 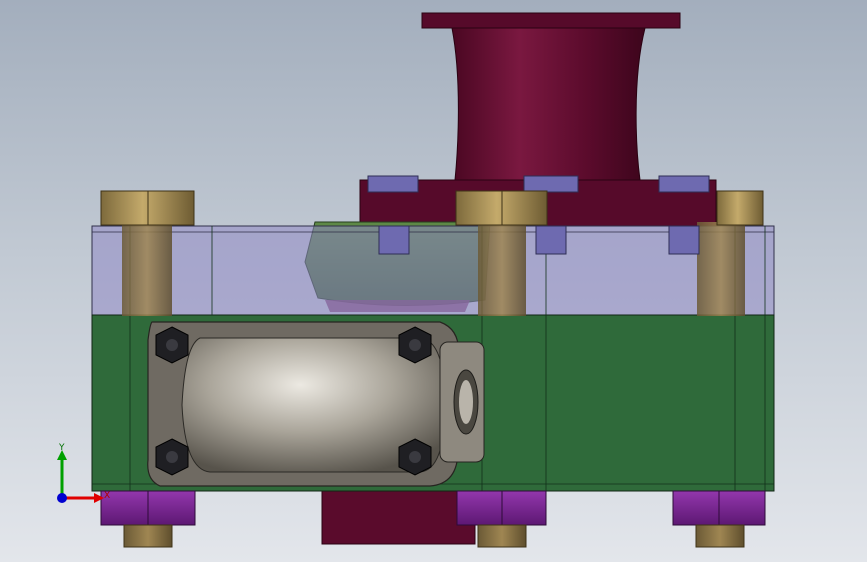 I want to click on x-axis-head, so click(x=99, y=498).